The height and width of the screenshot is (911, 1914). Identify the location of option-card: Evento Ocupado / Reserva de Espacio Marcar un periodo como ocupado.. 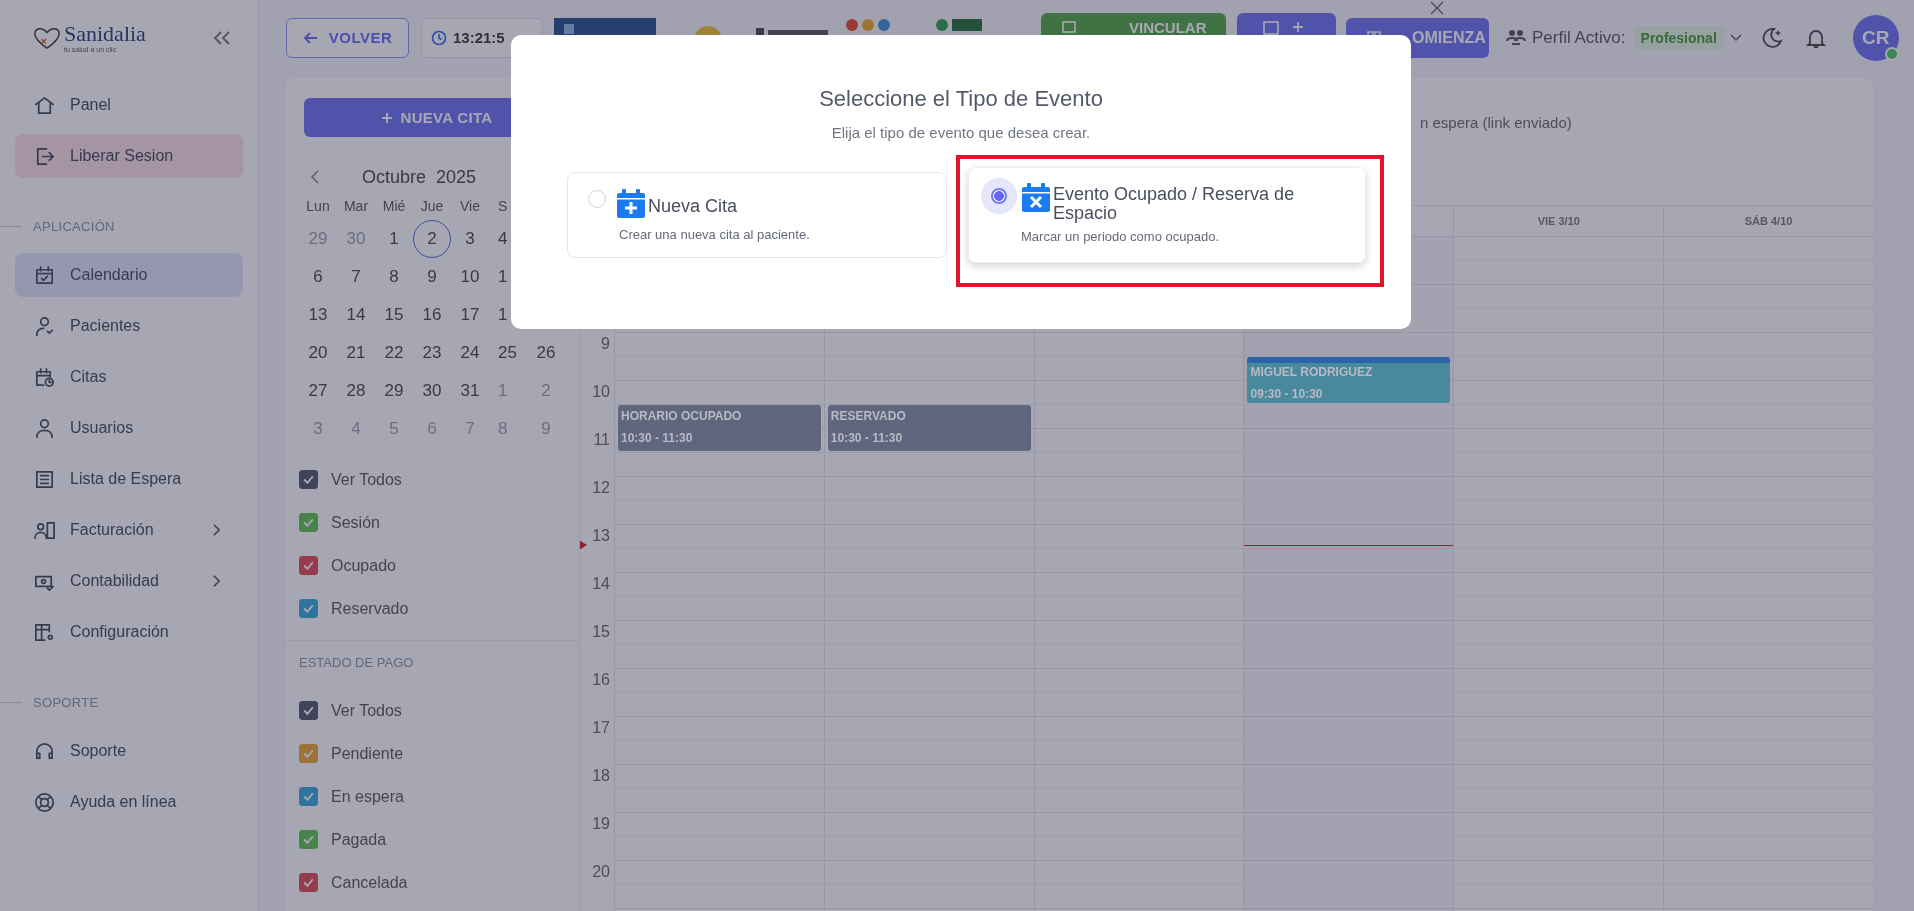
(1167, 215).